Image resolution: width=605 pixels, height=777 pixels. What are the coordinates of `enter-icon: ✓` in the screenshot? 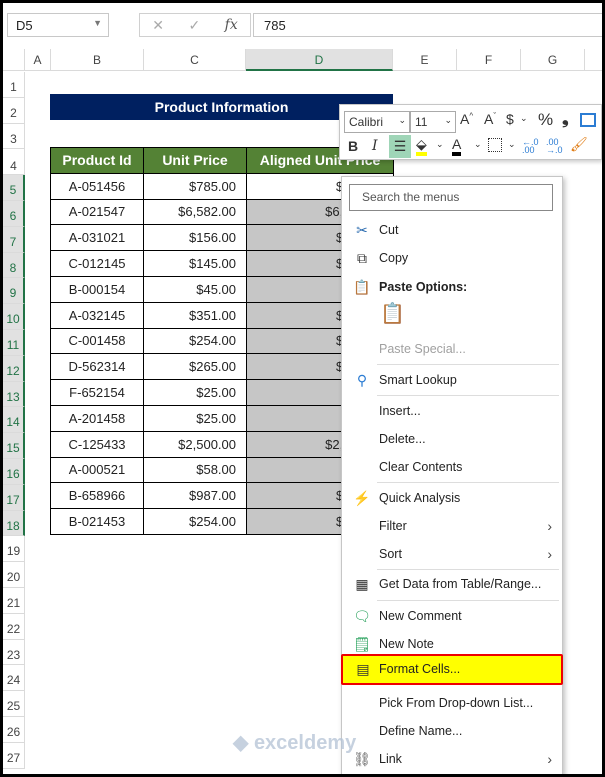 It's located at (194, 25).